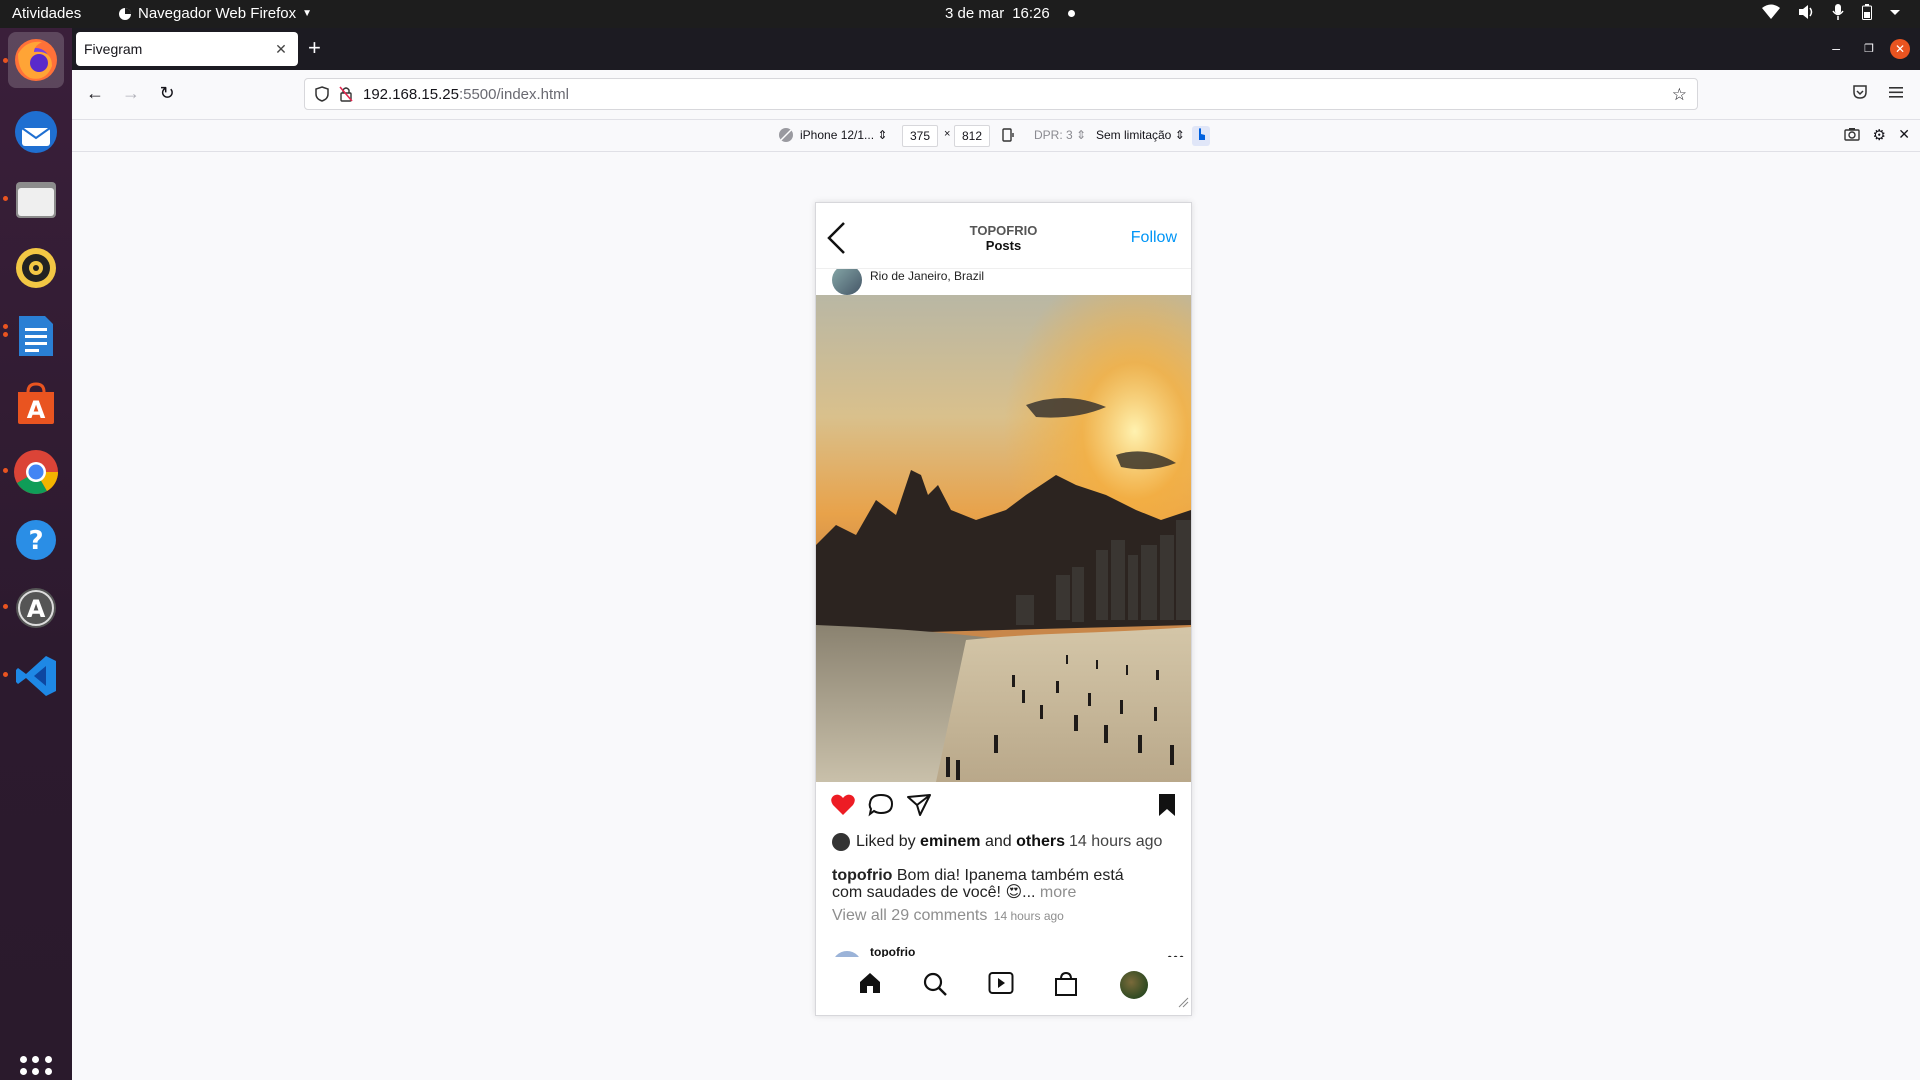 This screenshot has height=1080, width=1920. I want to click on back-button: ←, so click(95, 93).